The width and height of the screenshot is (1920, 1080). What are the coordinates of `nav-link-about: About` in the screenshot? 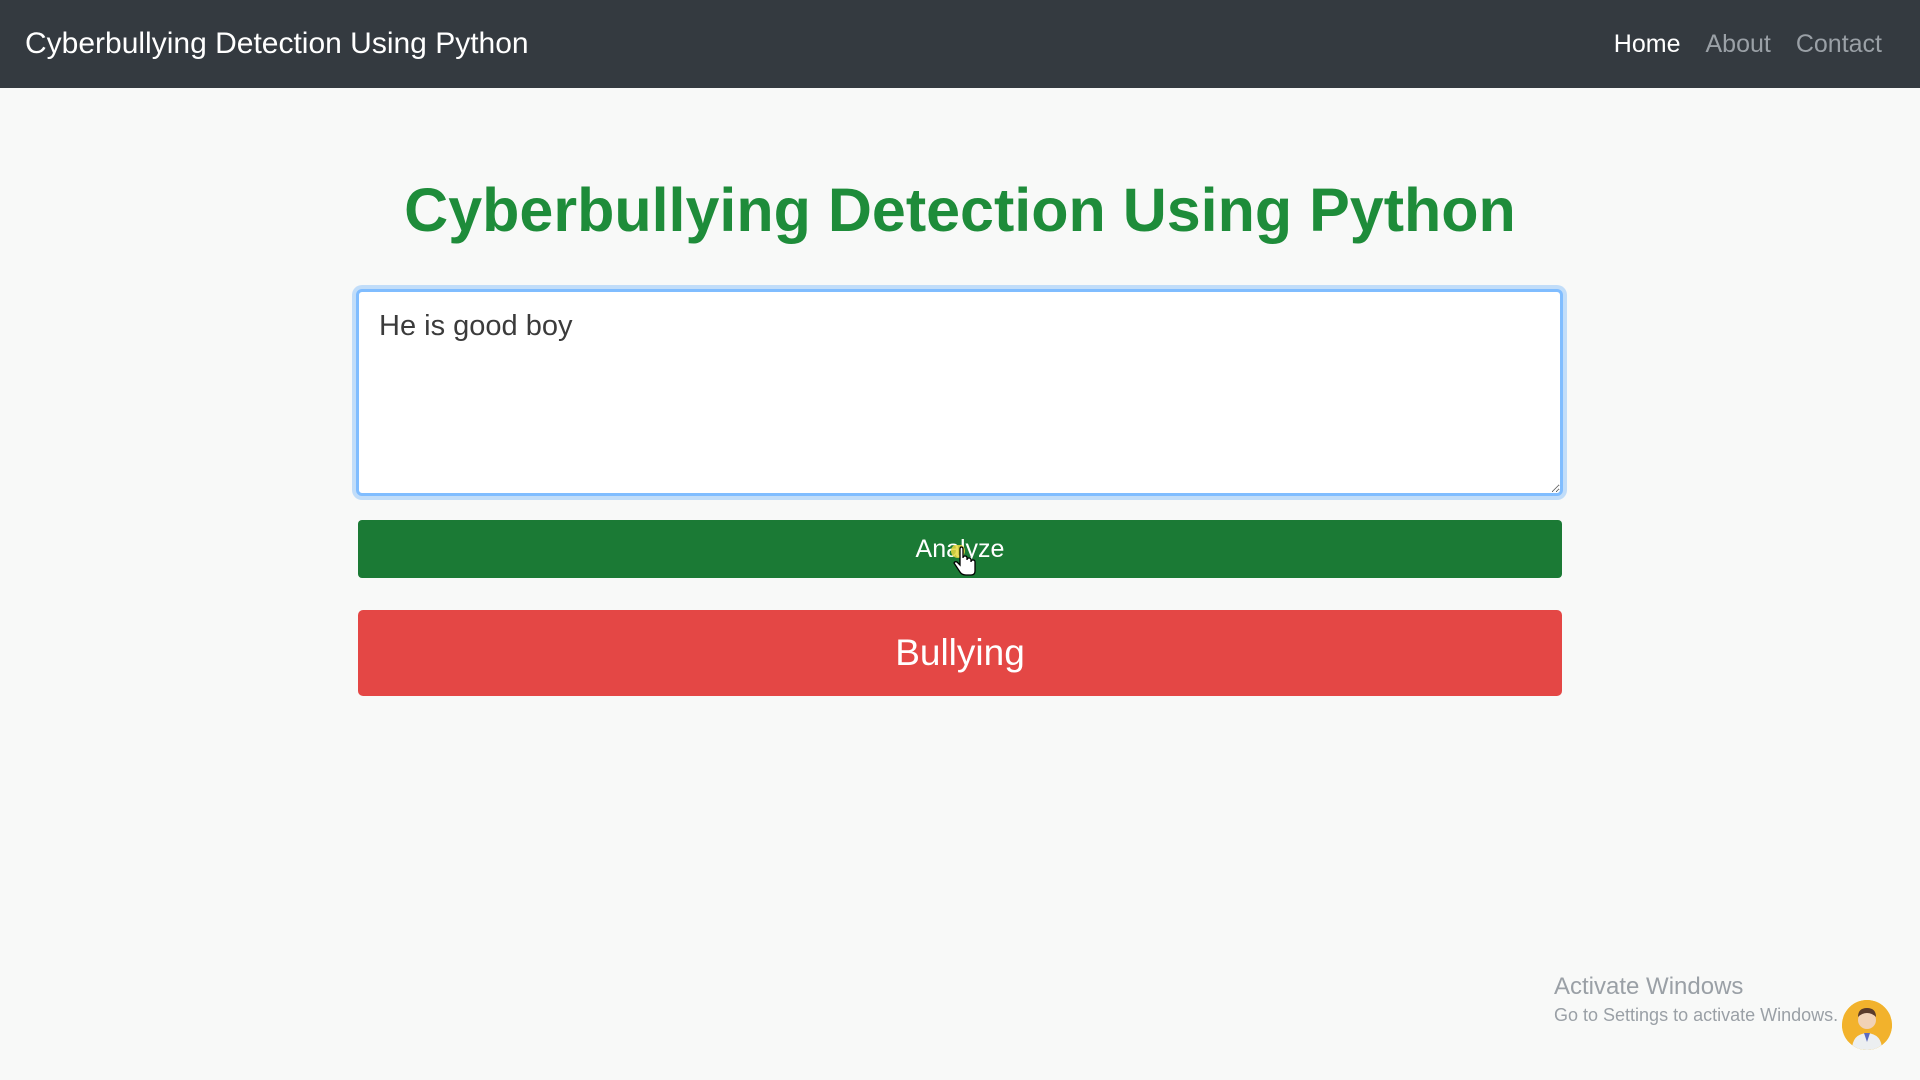 It's located at (1737, 44).